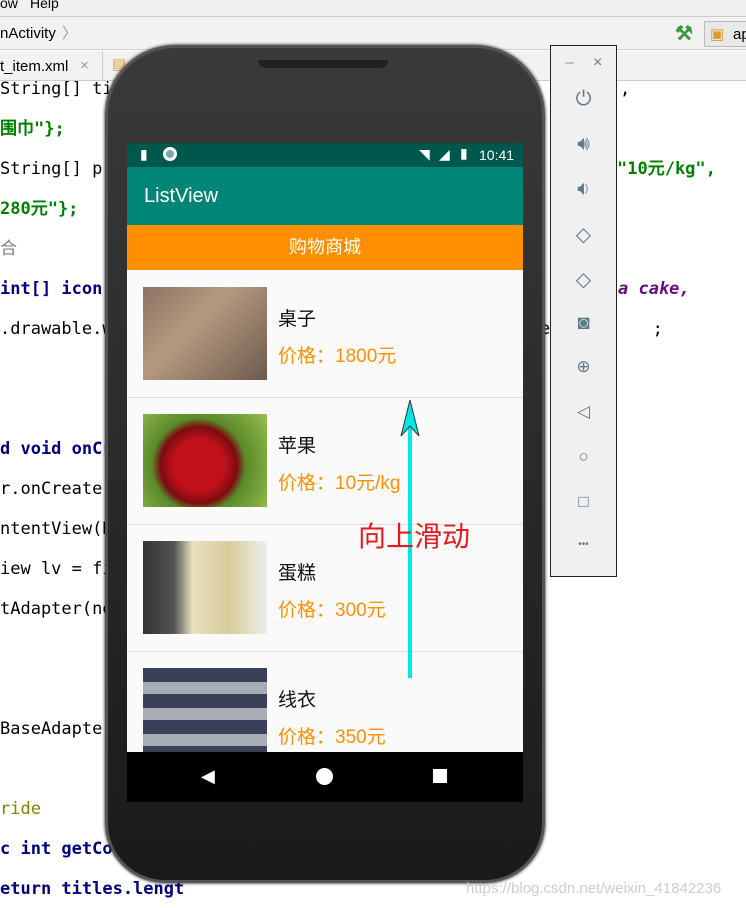  Describe the element at coordinates (56, 329) in the screenshot. I see `code-line: .drawable.w` at that location.